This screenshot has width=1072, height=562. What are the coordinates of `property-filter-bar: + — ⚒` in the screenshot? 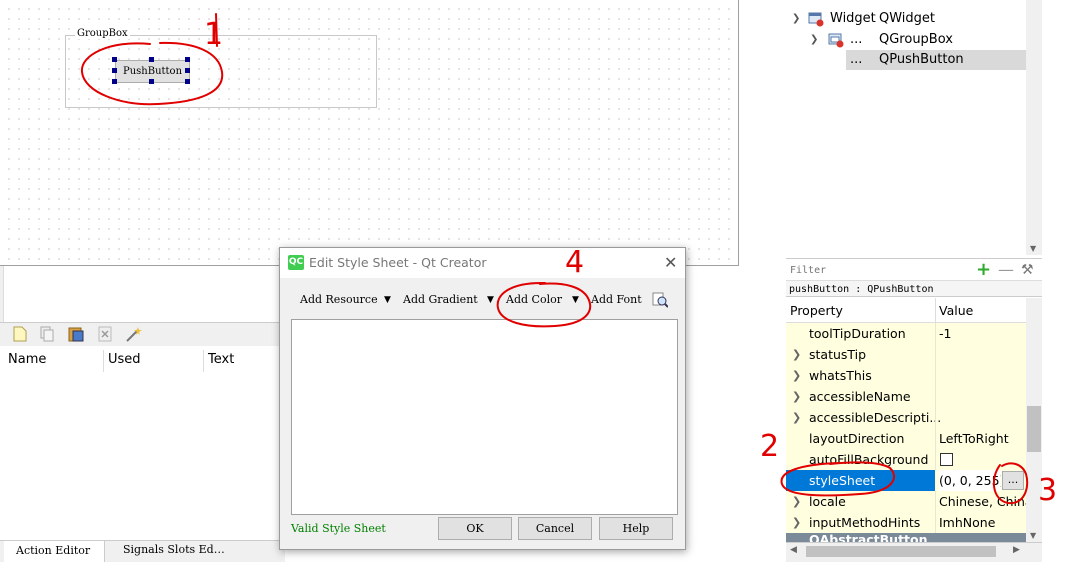 It's located at (914, 269).